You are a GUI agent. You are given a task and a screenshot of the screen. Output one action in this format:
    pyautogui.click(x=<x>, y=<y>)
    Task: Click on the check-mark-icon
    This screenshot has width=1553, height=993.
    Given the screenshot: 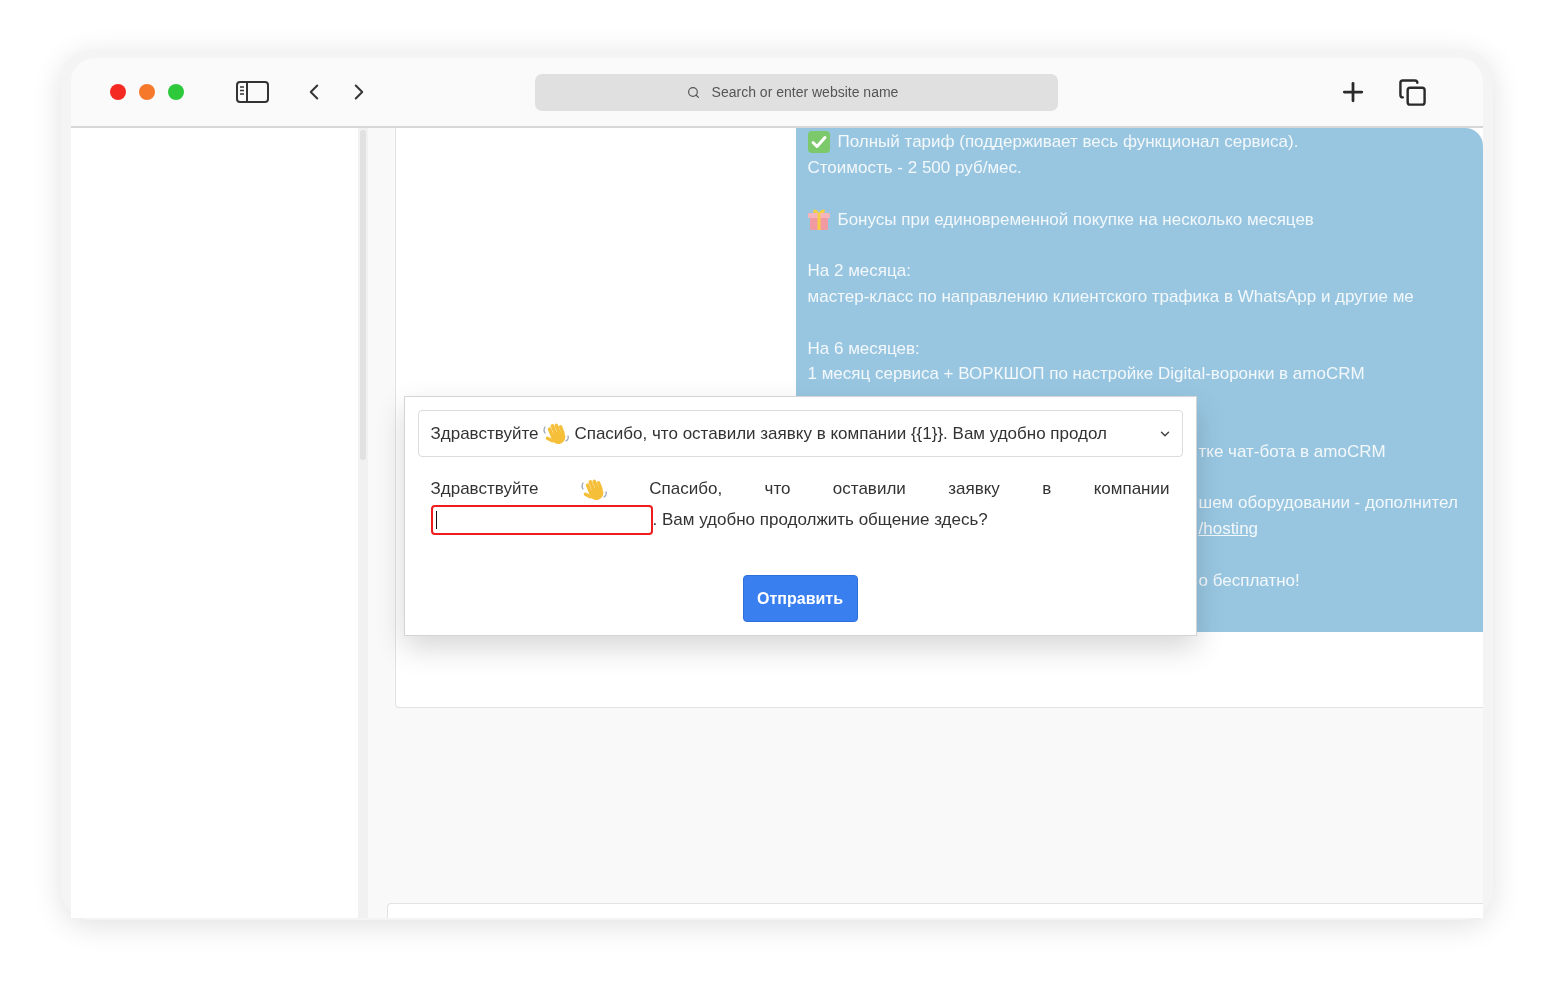 What is the action you would take?
    pyautogui.click(x=818, y=141)
    